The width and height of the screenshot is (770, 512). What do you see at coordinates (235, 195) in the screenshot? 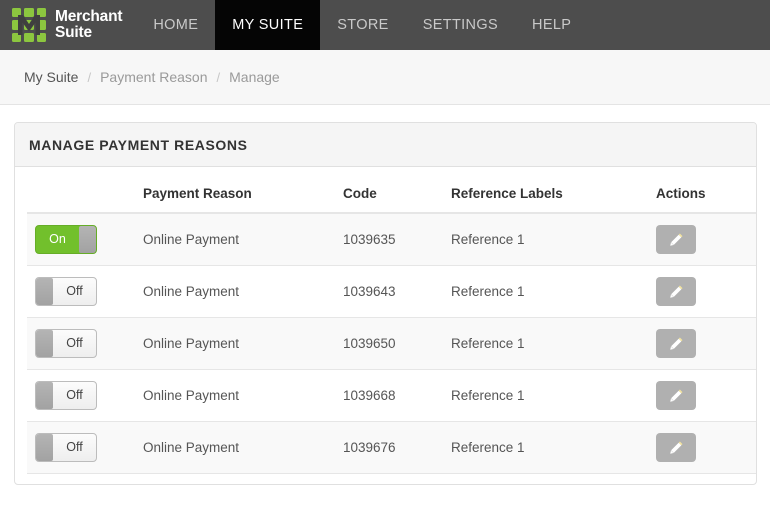
I see `column-header-reason: Payment Reason` at bounding box center [235, 195].